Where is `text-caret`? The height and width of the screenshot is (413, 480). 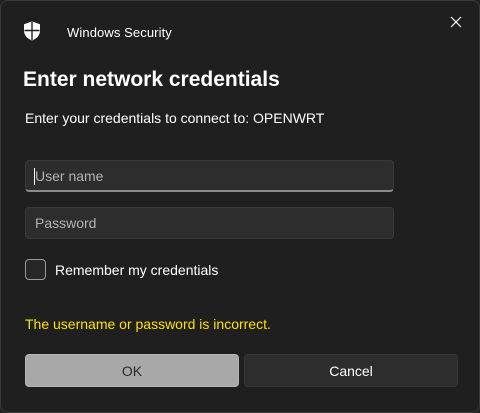
text-caret is located at coordinates (34, 176).